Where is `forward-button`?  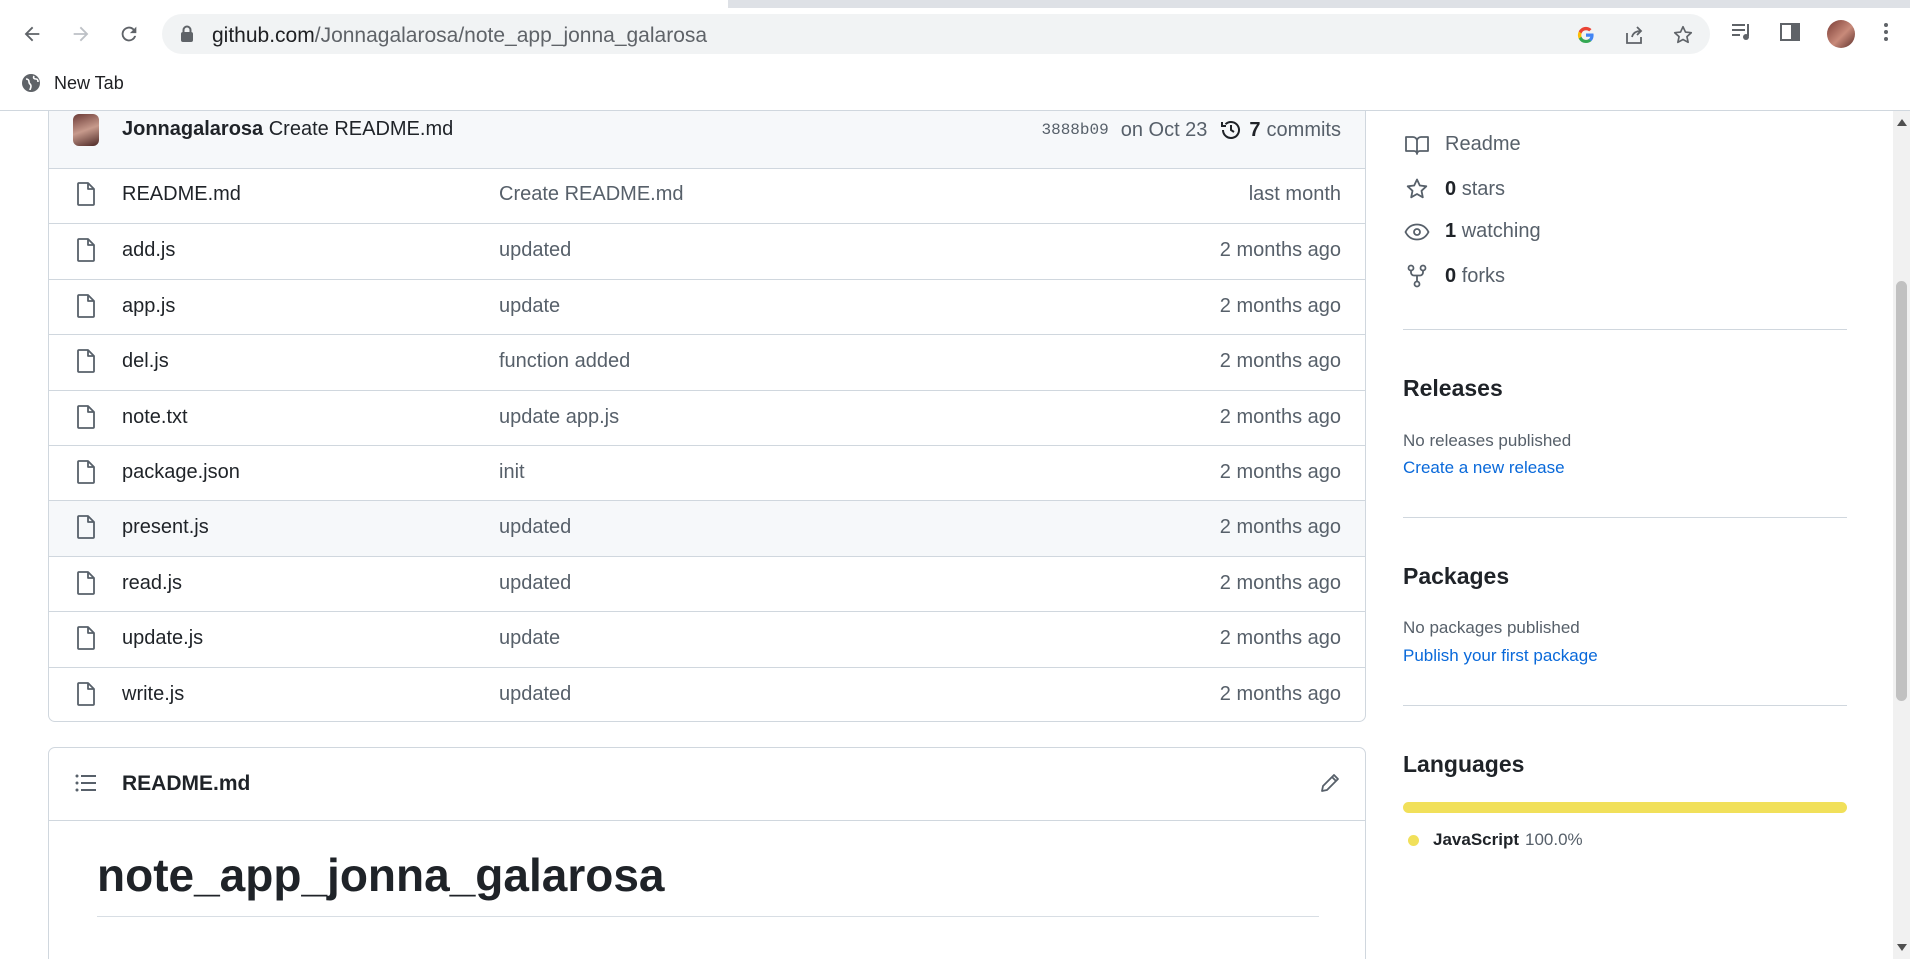
forward-button is located at coordinates (81, 34).